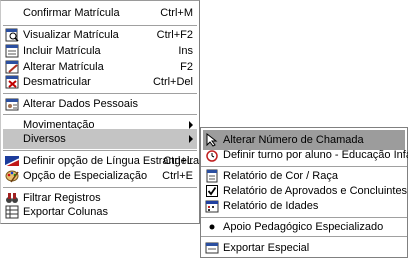 Image resolution: width=408 pixels, height=258 pixels. What do you see at coordinates (212, 156) in the screenshot?
I see `clock-icon` at bounding box center [212, 156].